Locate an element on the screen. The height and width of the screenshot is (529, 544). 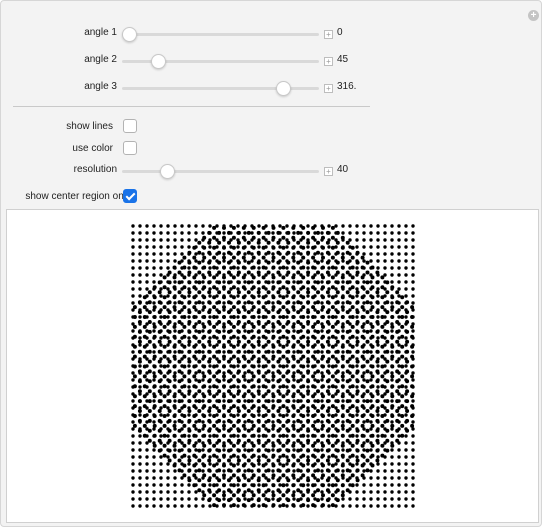
angle1-slider is located at coordinates (220, 34).